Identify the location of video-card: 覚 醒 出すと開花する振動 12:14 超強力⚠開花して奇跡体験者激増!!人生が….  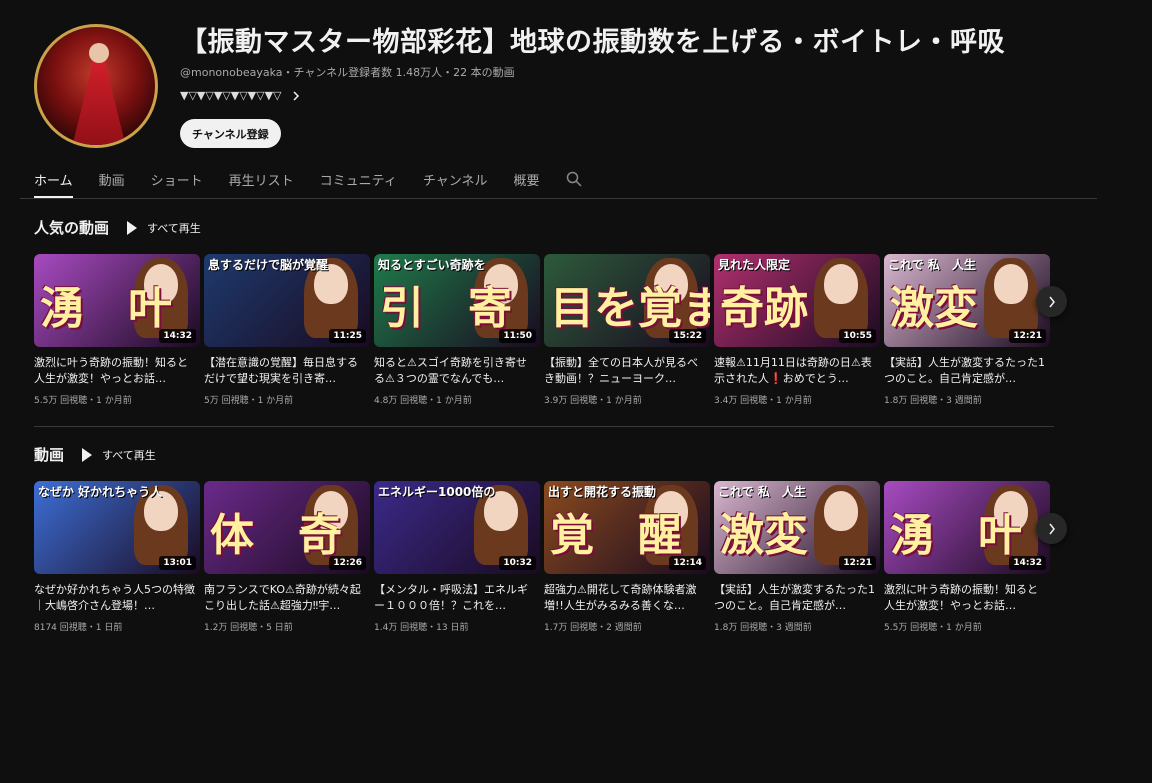
(627, 557).